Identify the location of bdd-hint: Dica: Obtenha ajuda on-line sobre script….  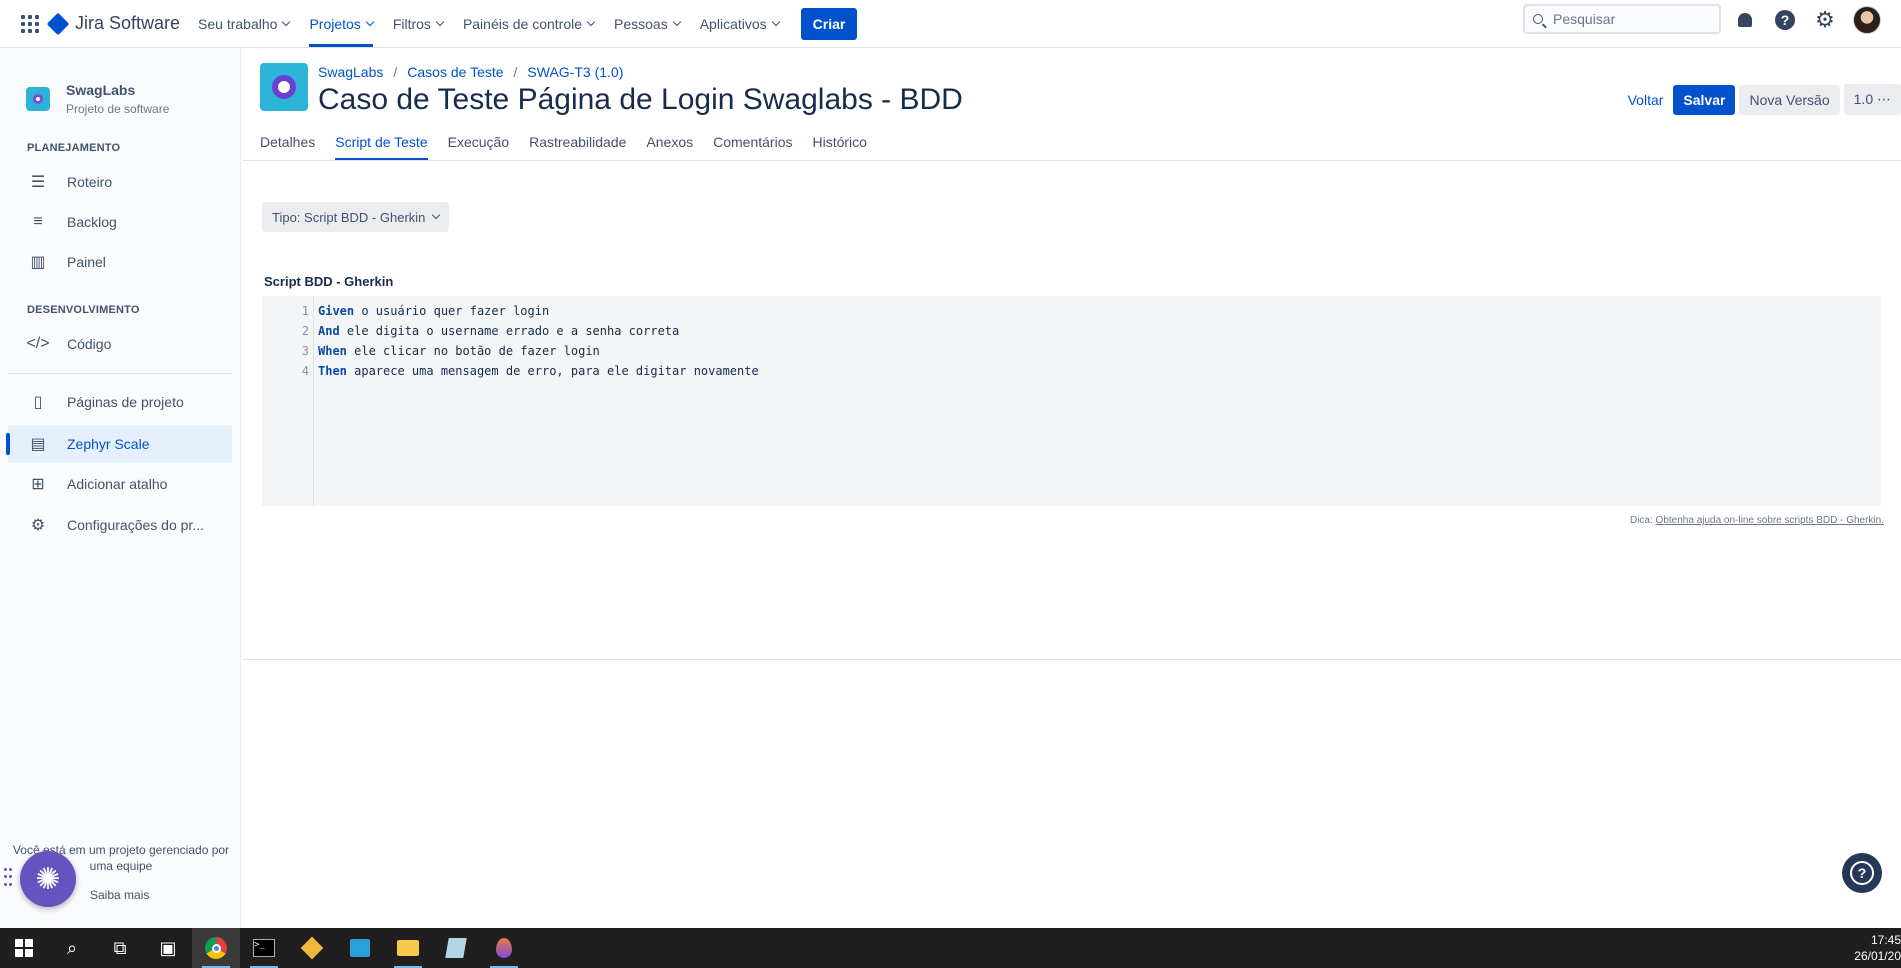
(1756, 520).